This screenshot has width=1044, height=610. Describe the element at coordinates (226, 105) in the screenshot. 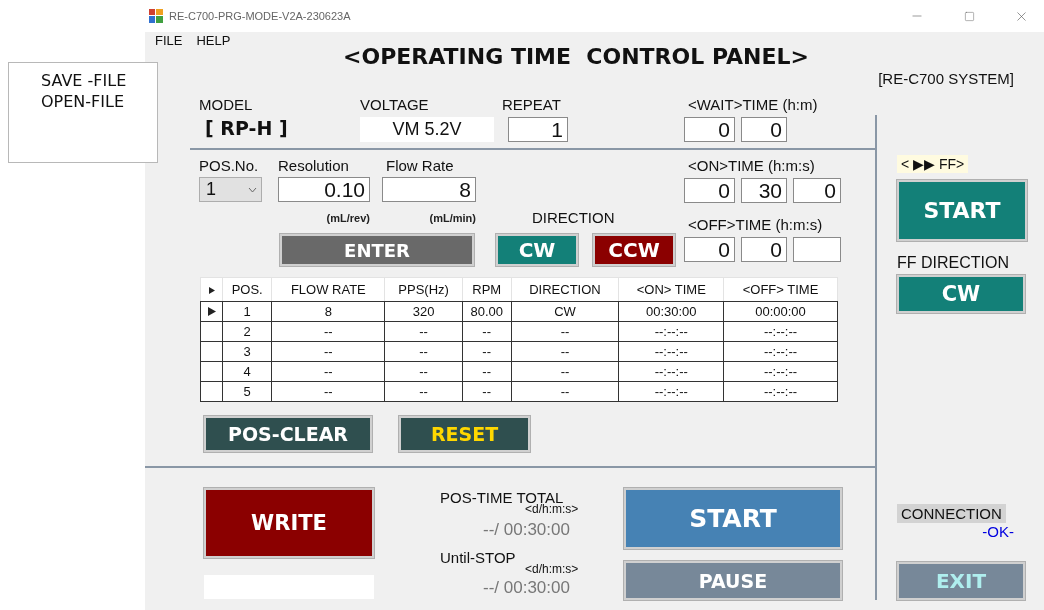

I see `model-label: MODEL` at that location.